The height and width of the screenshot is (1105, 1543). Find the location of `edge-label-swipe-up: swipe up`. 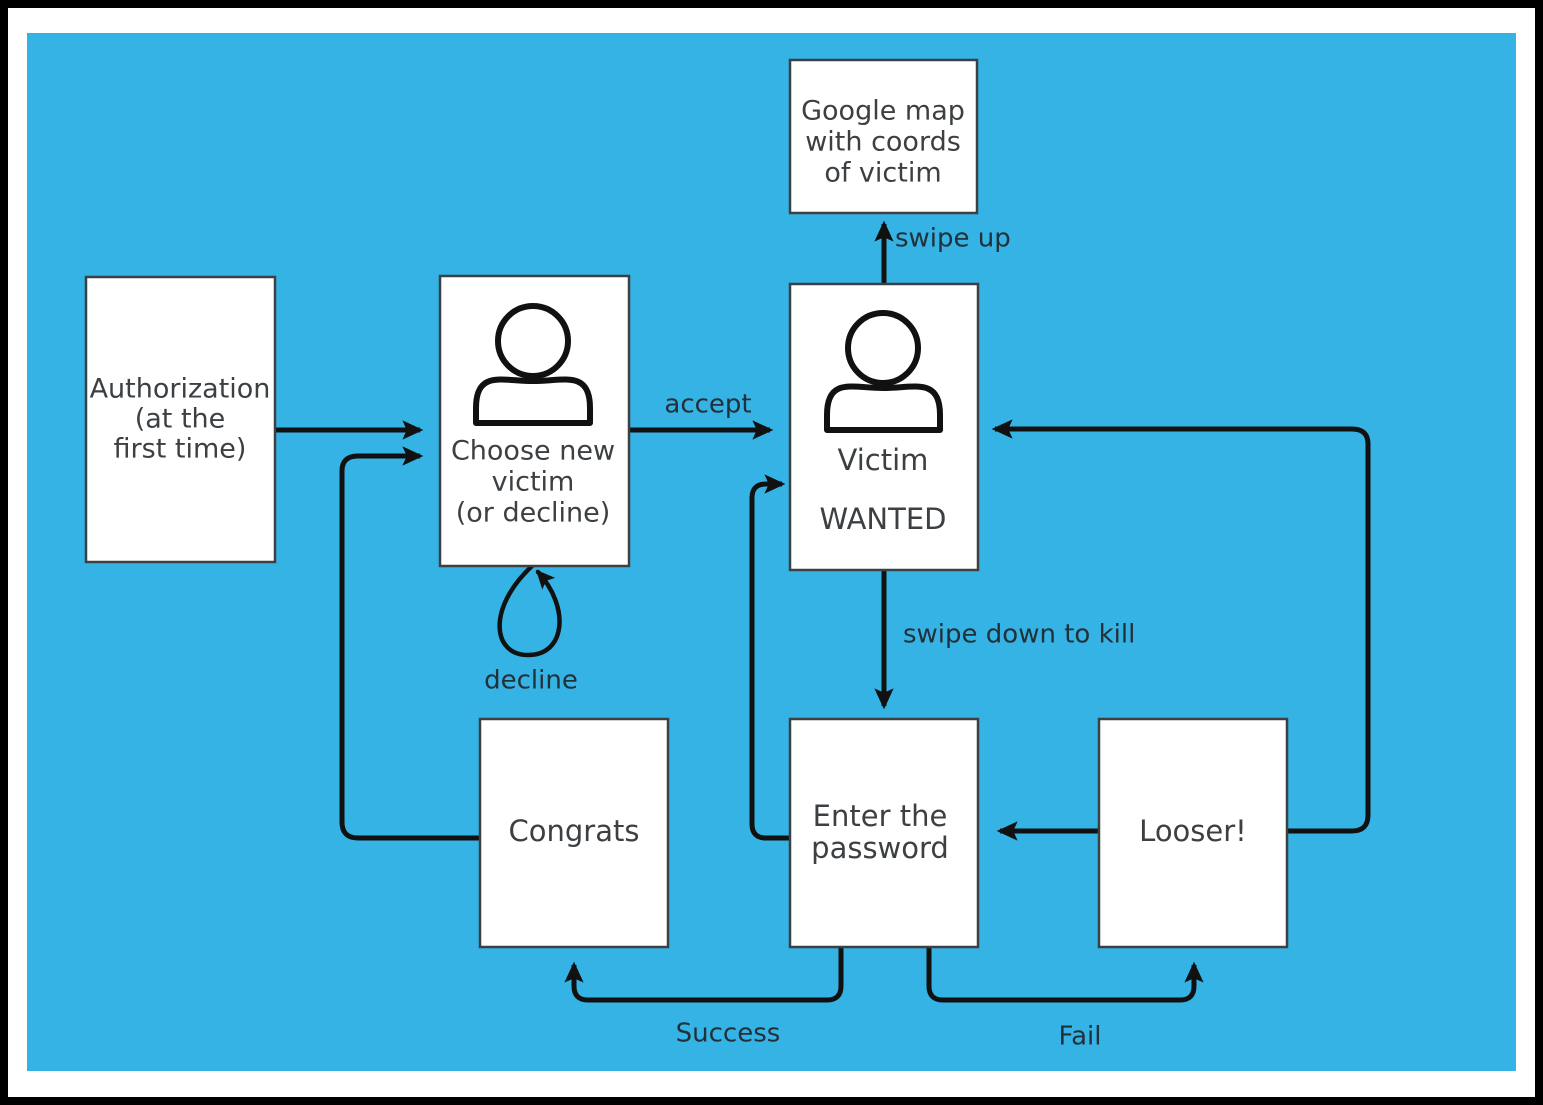

edge-label-swipe-up: swipe up is located at coordinates (953, 239).